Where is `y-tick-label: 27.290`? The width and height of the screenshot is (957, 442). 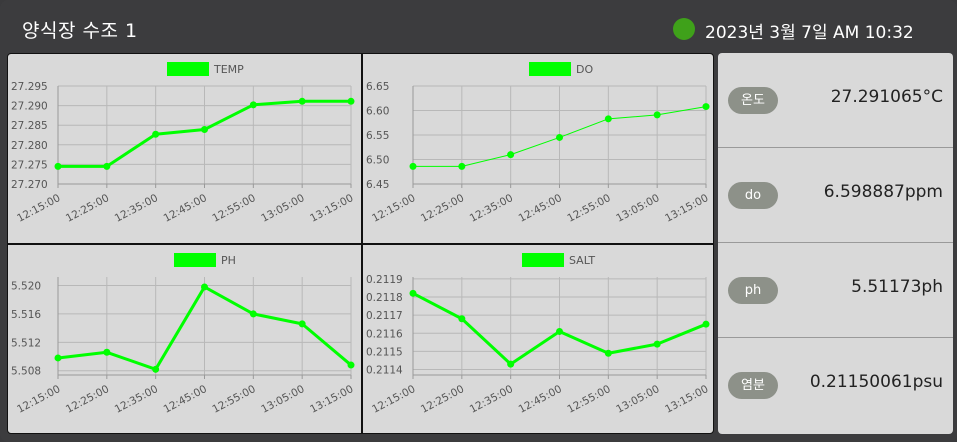 y-tick-label: 27.290 is located at coordinates (29, 107).